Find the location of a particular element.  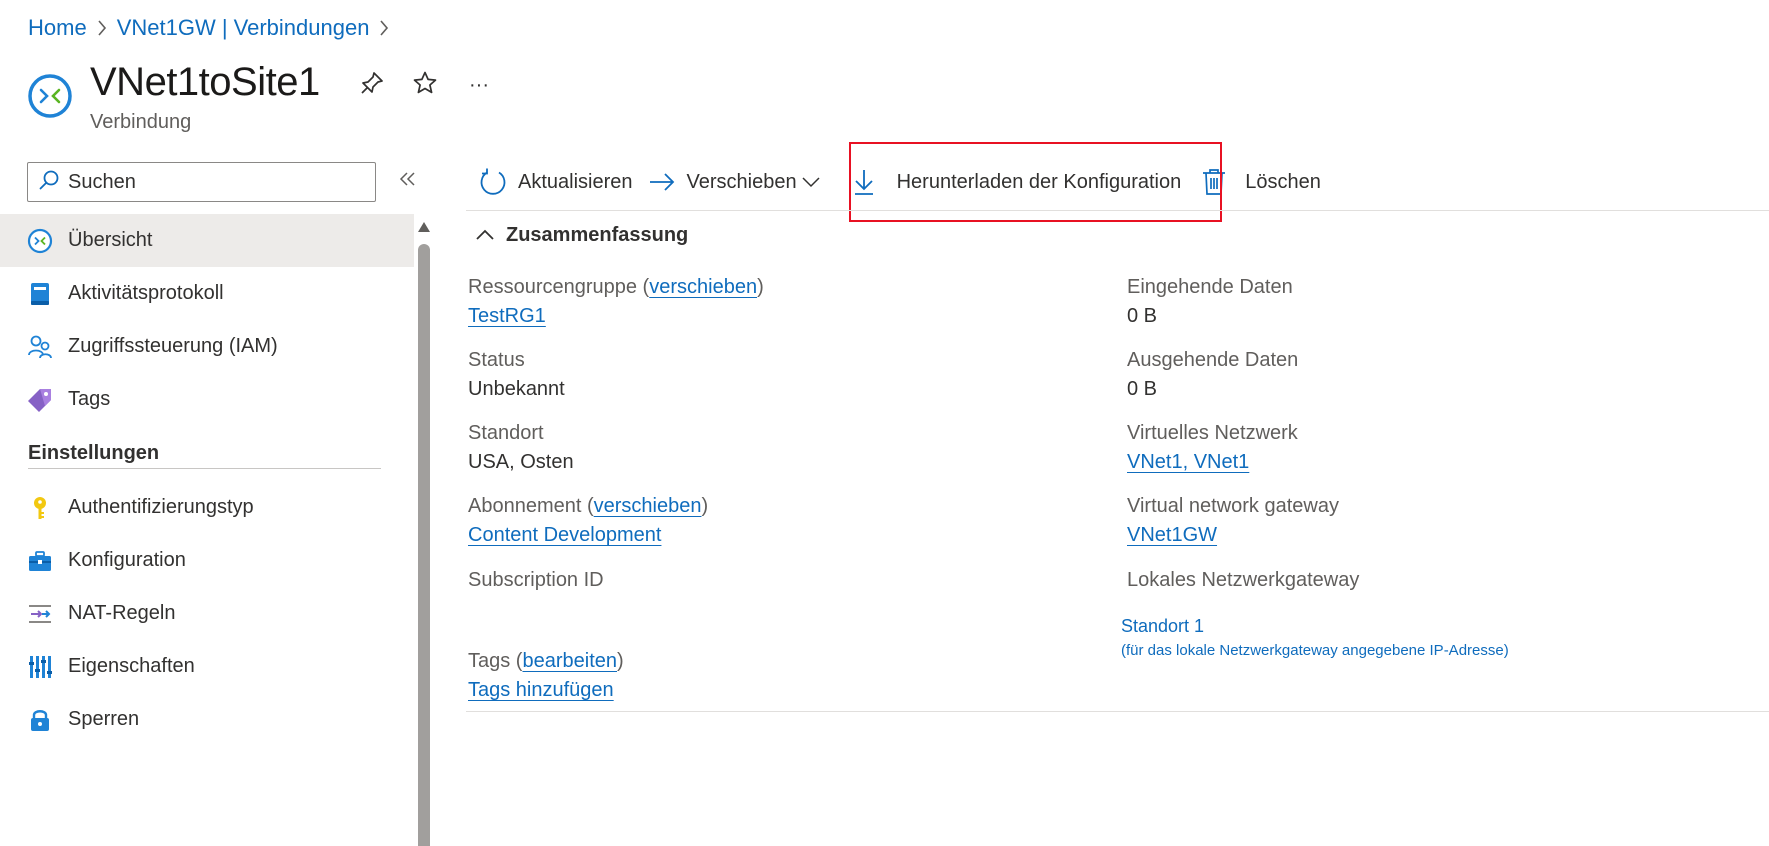

subscription-id-label: Subscription ID is located at coordinates (536, 580).